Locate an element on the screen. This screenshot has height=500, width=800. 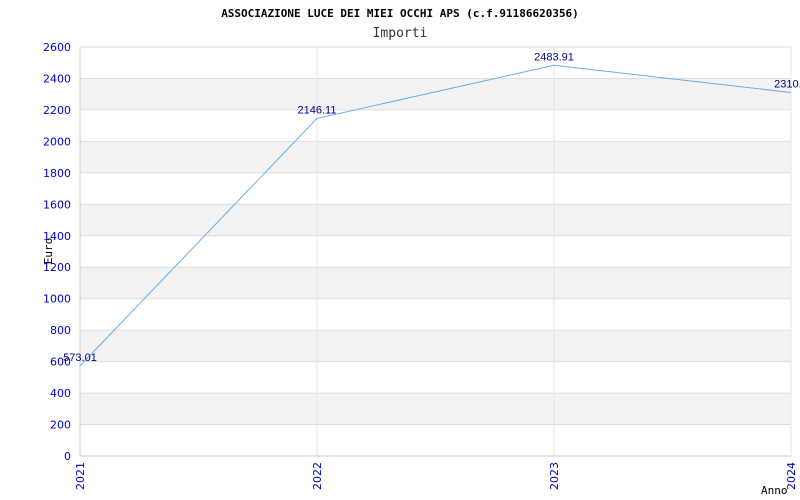
x-tick-label: 2023 is located at coordinates (554, 476).